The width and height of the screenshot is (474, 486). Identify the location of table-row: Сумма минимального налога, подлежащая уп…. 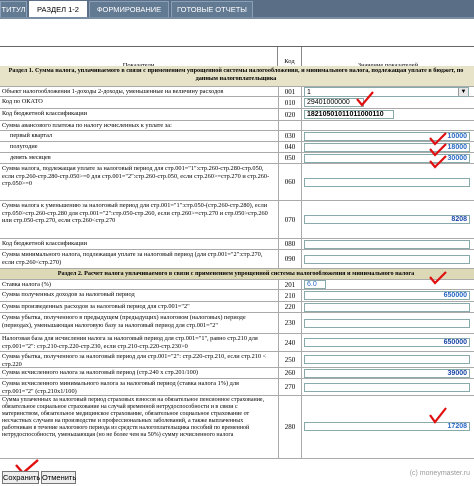
(237, 259).